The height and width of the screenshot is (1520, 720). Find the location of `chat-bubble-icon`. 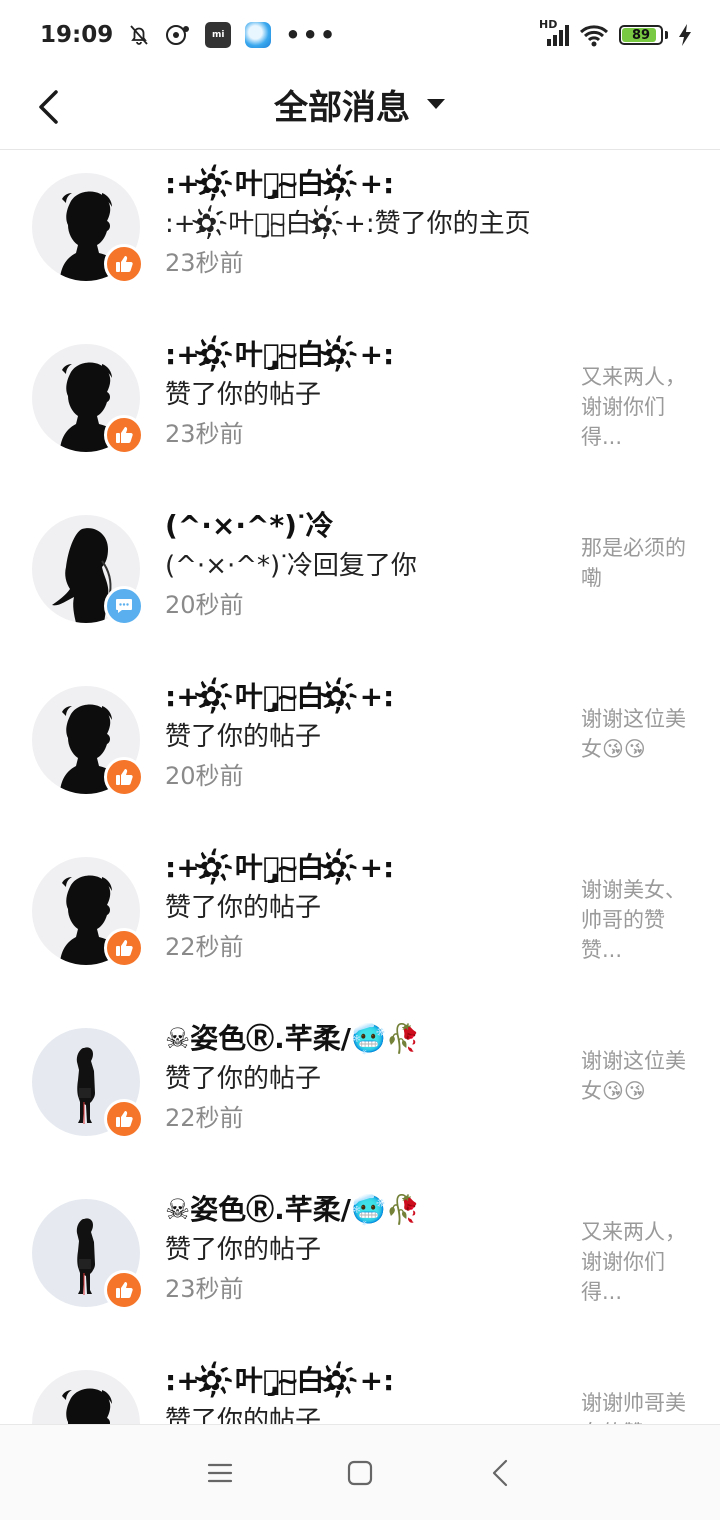

chat-bubble-icon is located at coordinates (124, 606).